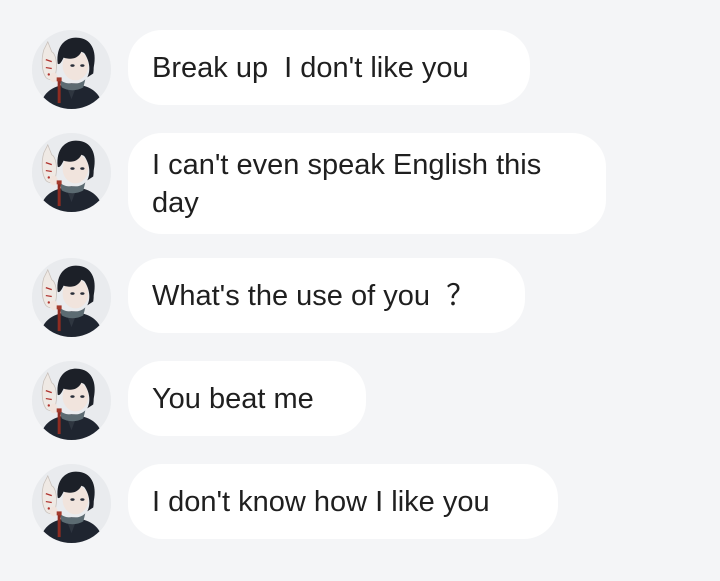 This screenshot has height=581, width=720. I want to click on message-bubble: You beat me, so click(247, 398).